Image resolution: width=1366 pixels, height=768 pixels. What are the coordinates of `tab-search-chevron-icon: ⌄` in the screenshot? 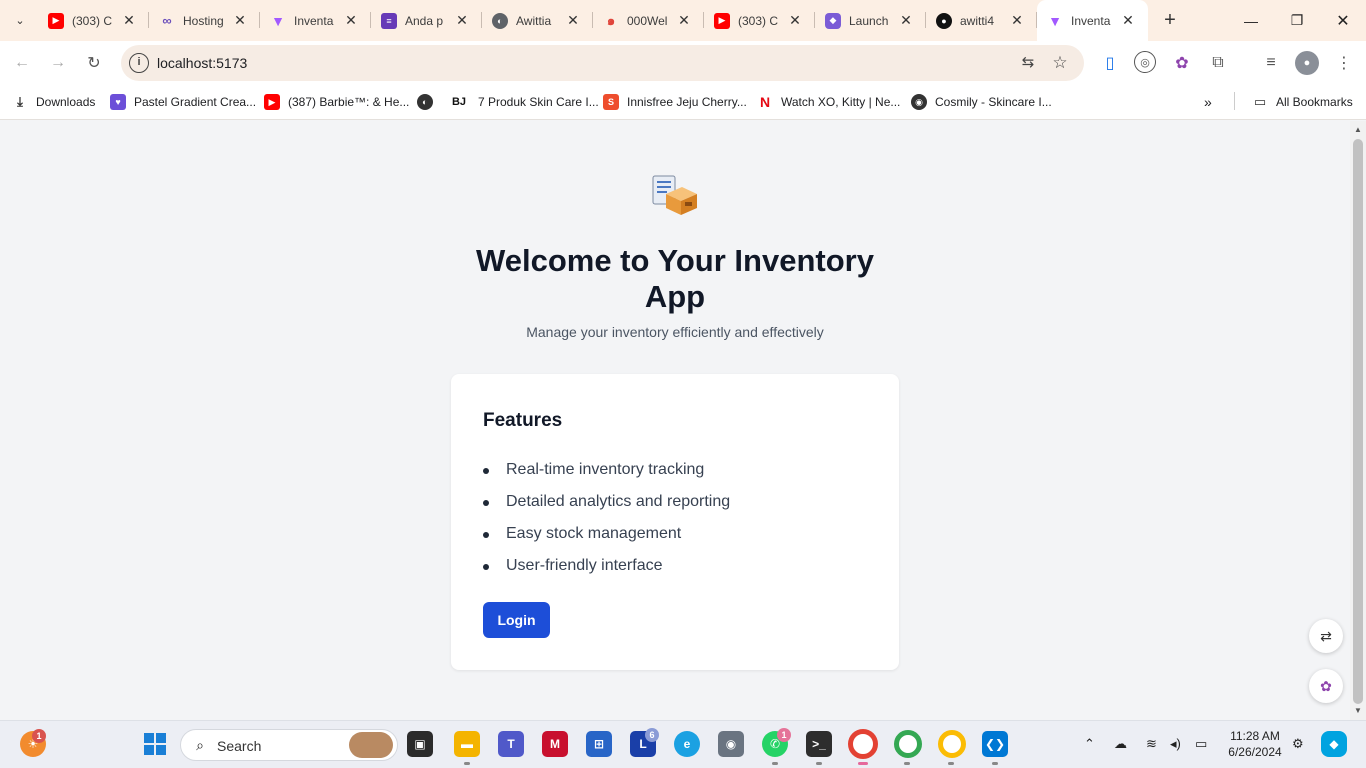 It's located at (20, 20).